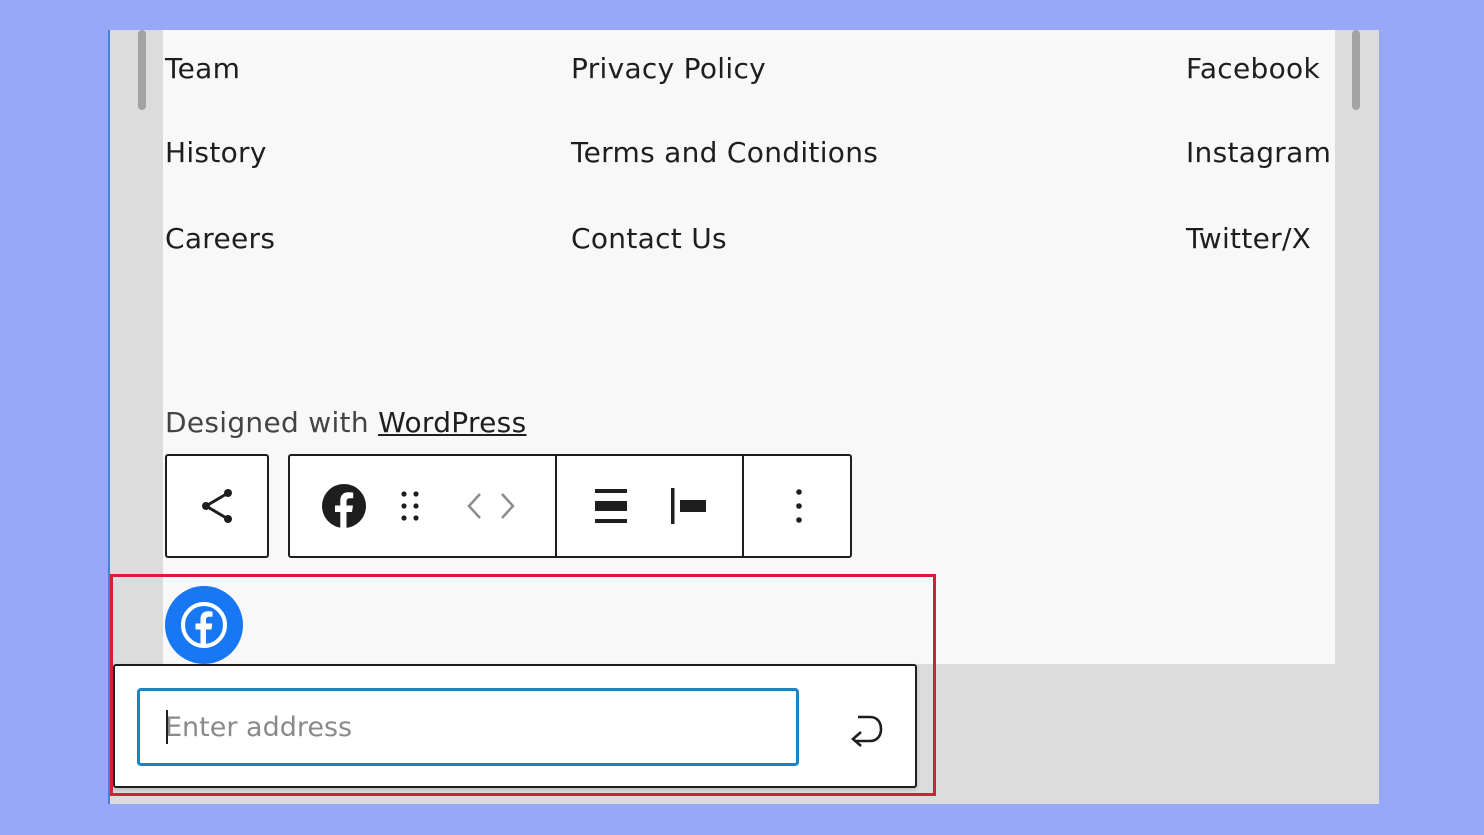  Describe the element at coordinates (1356, 70) in the screenshot. I see `right-scrollbar` at that location.